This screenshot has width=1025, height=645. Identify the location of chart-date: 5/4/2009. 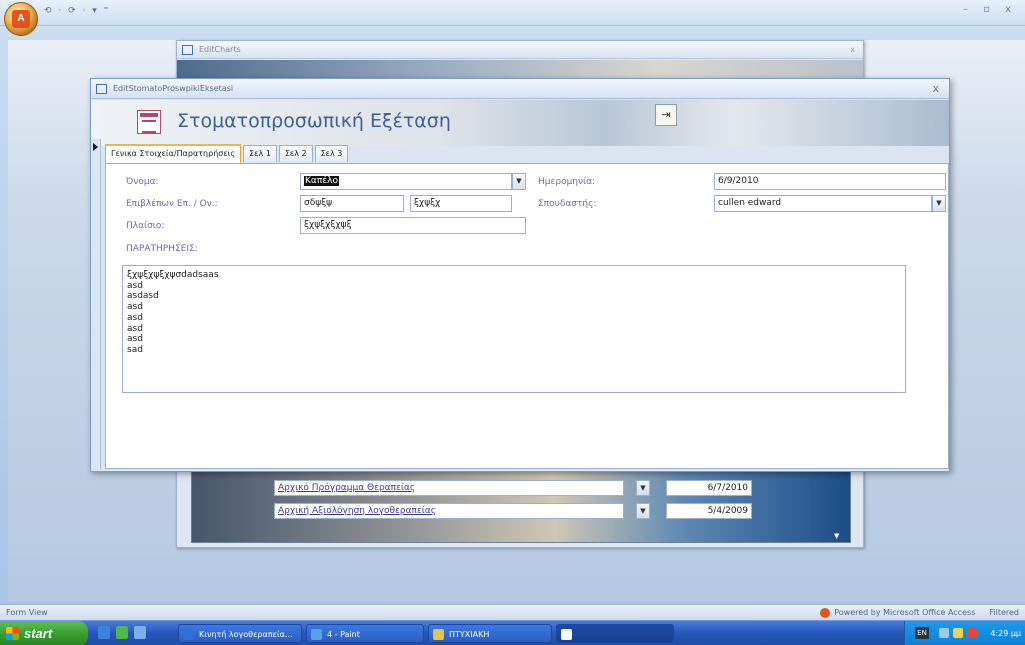
(709, 511).